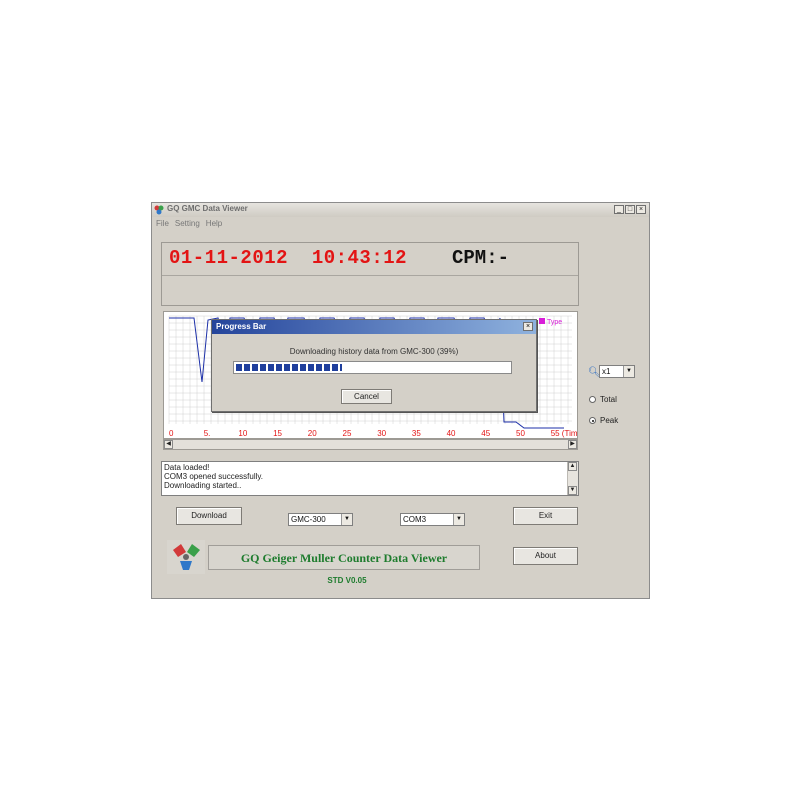  Describe the element at coordinates (609, 420) in the screenshot. I see `radio-peak-label: Peak` at that location.